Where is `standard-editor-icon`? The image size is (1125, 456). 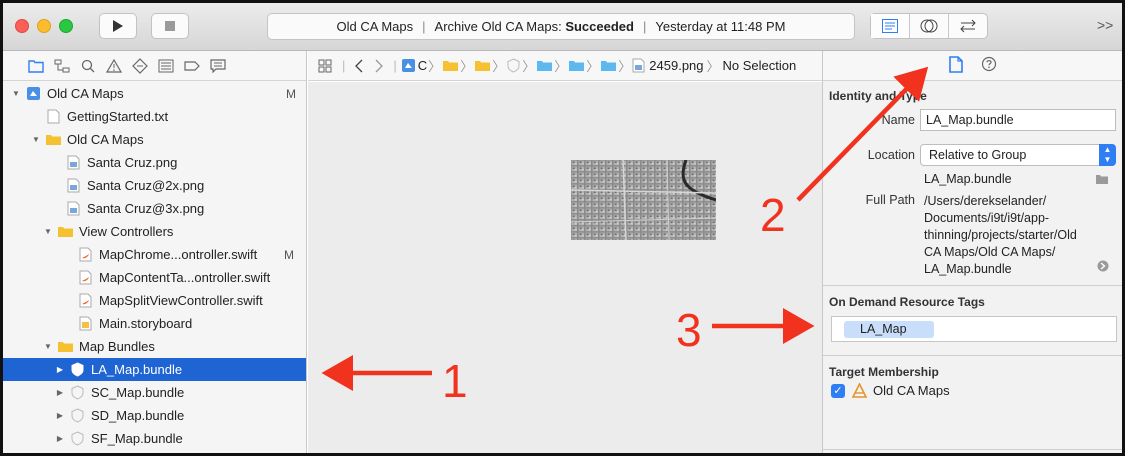
standard-editor-icon is located at coordinates (890, 26).